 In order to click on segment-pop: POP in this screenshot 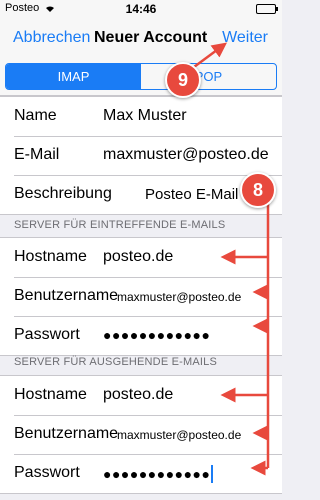, I will do `click(208, 76)`.